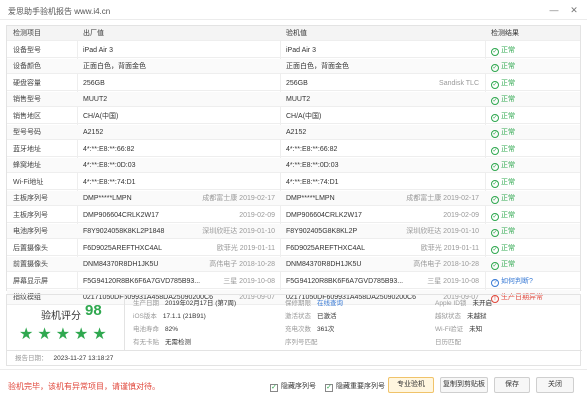 The height and width of the screenshot is (400, 587). What do you see at coordinates (317, 66) in the screenshot?
I see `check-value: 正面白色，背面金色` at bounding box center [317, 66].